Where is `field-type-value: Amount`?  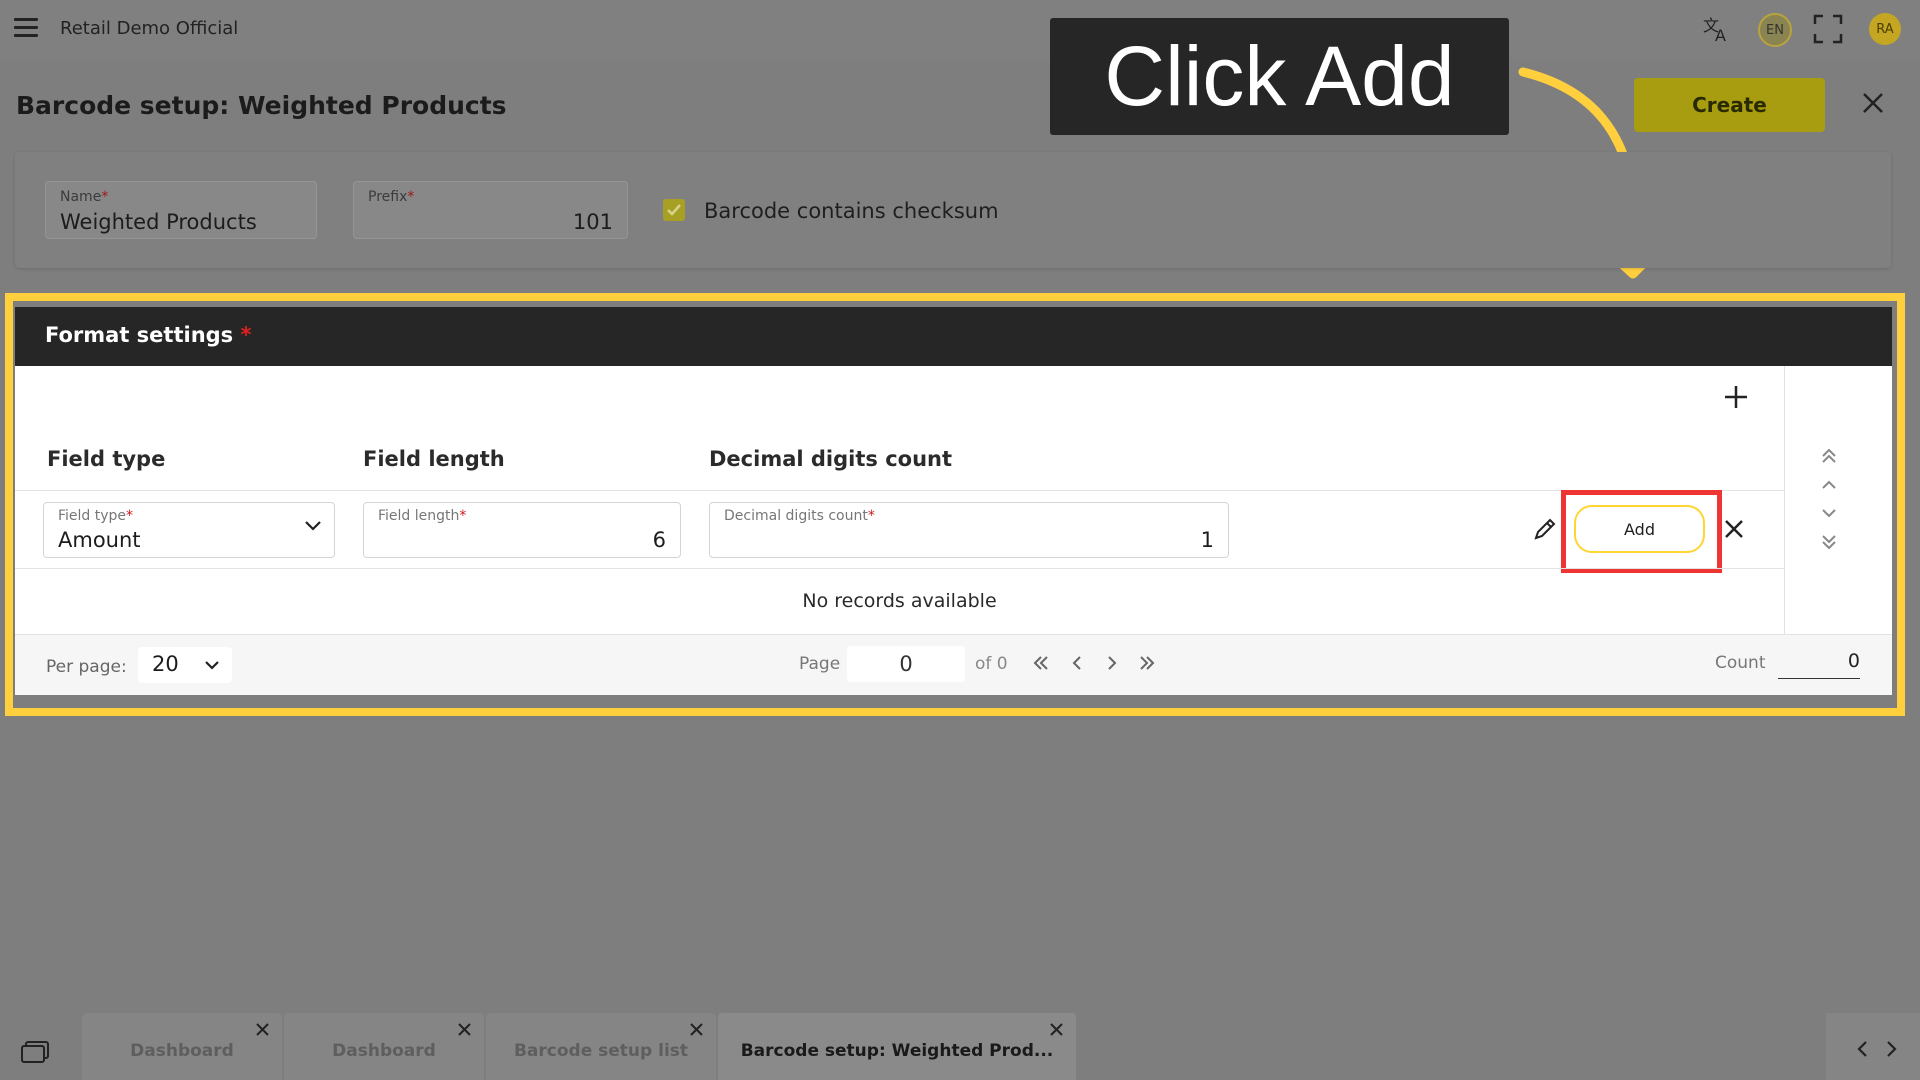 field-type-value: Amount is located at coordinates (99, 540).